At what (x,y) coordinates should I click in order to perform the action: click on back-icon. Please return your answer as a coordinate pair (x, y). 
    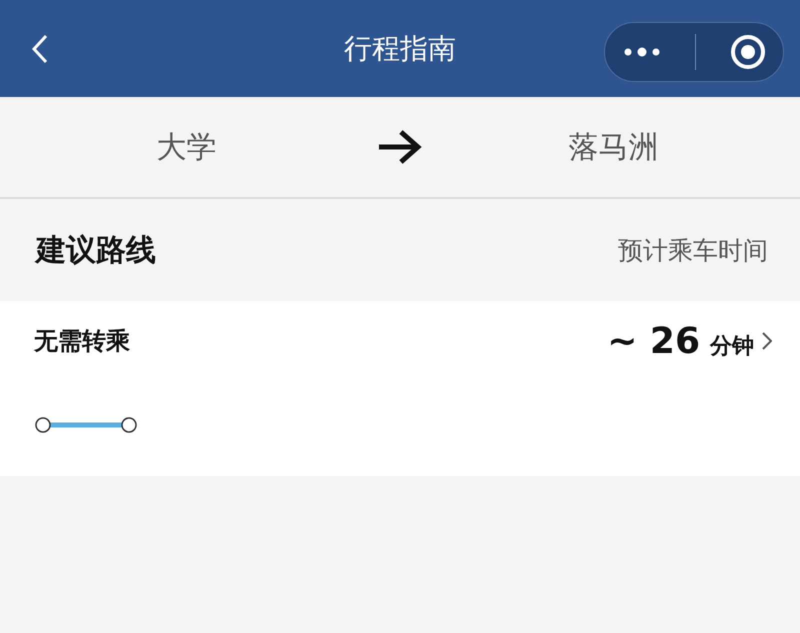
    Looking at the image, I should click on (40, 49).